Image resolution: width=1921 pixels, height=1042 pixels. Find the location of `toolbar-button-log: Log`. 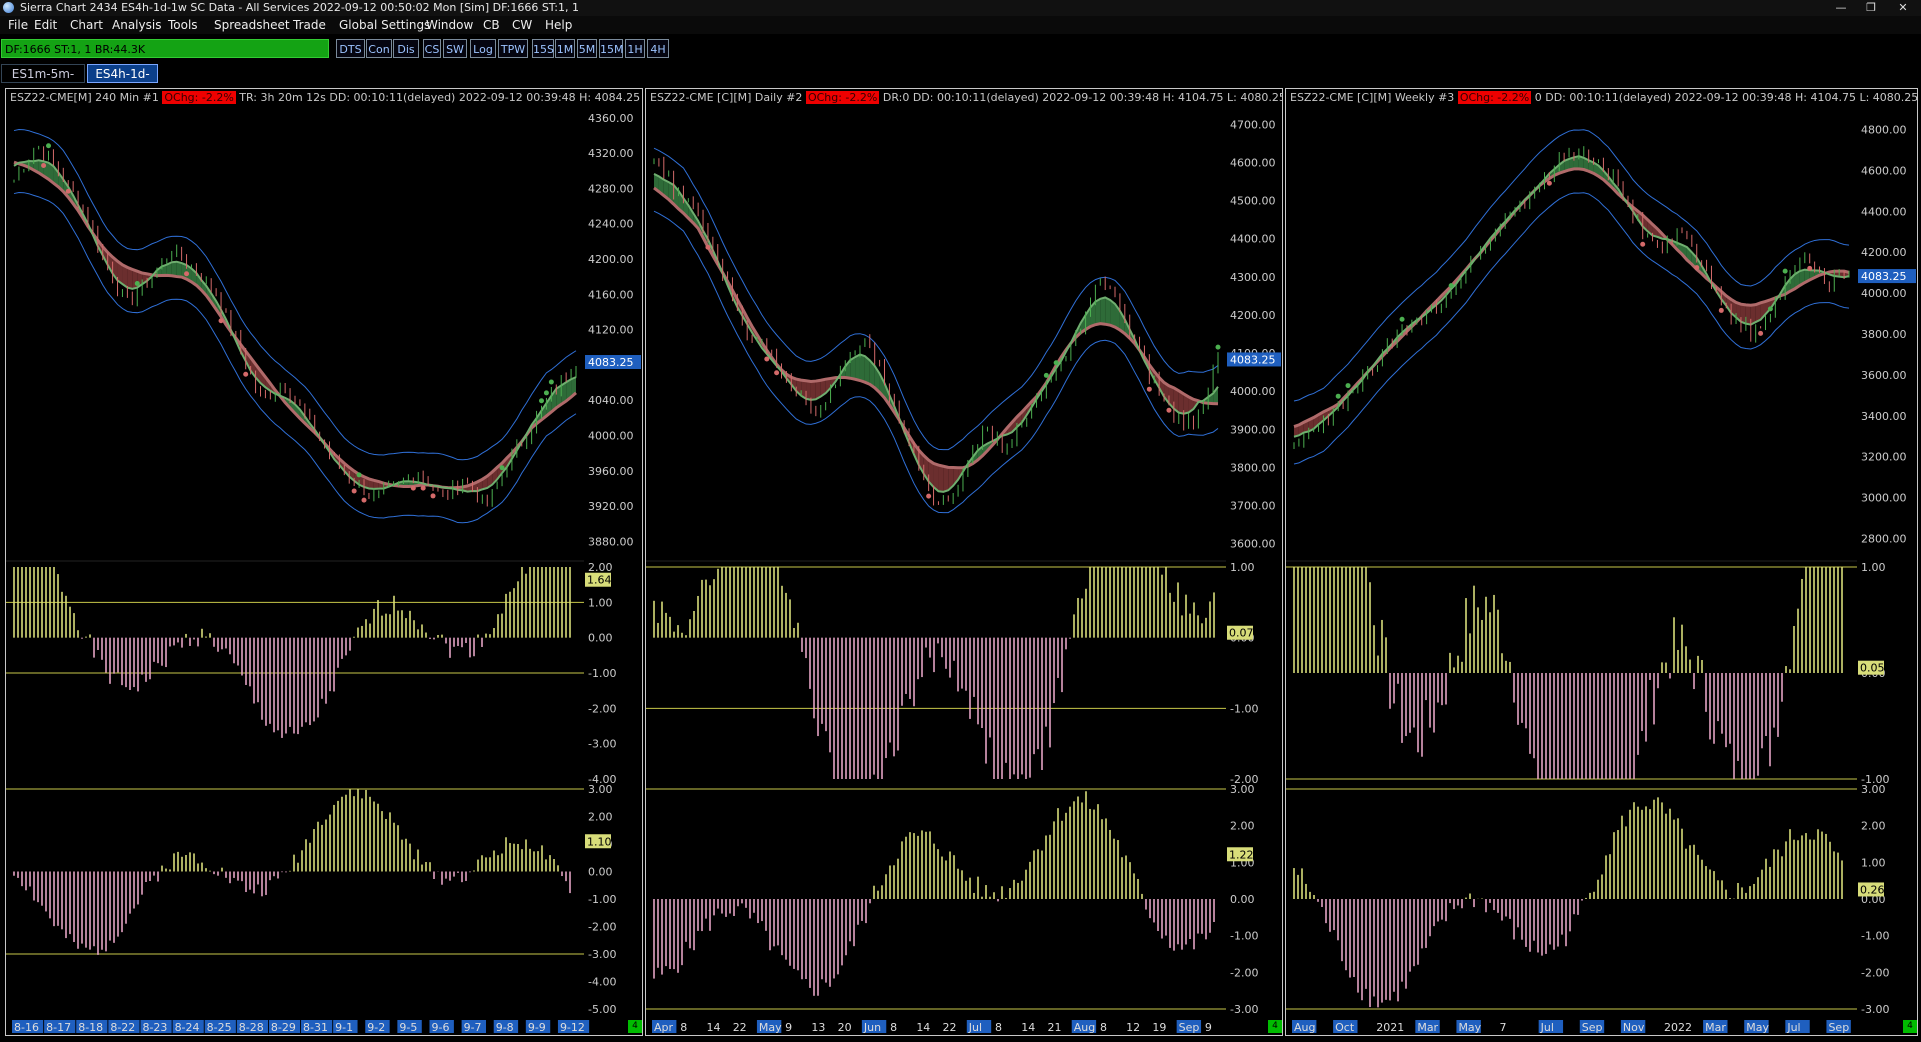

toolbar-button-log: Log is located at coordinates (483, 48).